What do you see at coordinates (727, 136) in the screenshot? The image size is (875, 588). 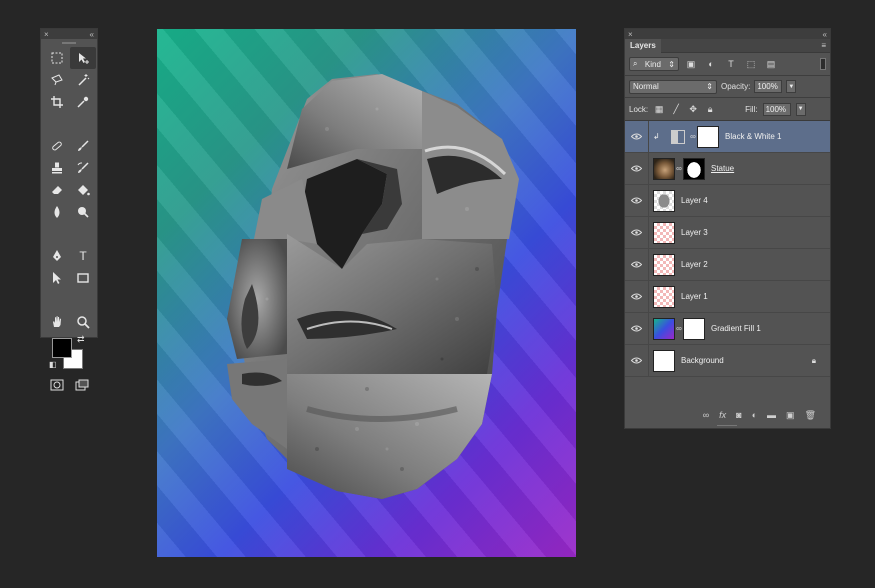 I see `layer-row: ↲ ∞ Black & White 1` at bounding box center [727, 136].